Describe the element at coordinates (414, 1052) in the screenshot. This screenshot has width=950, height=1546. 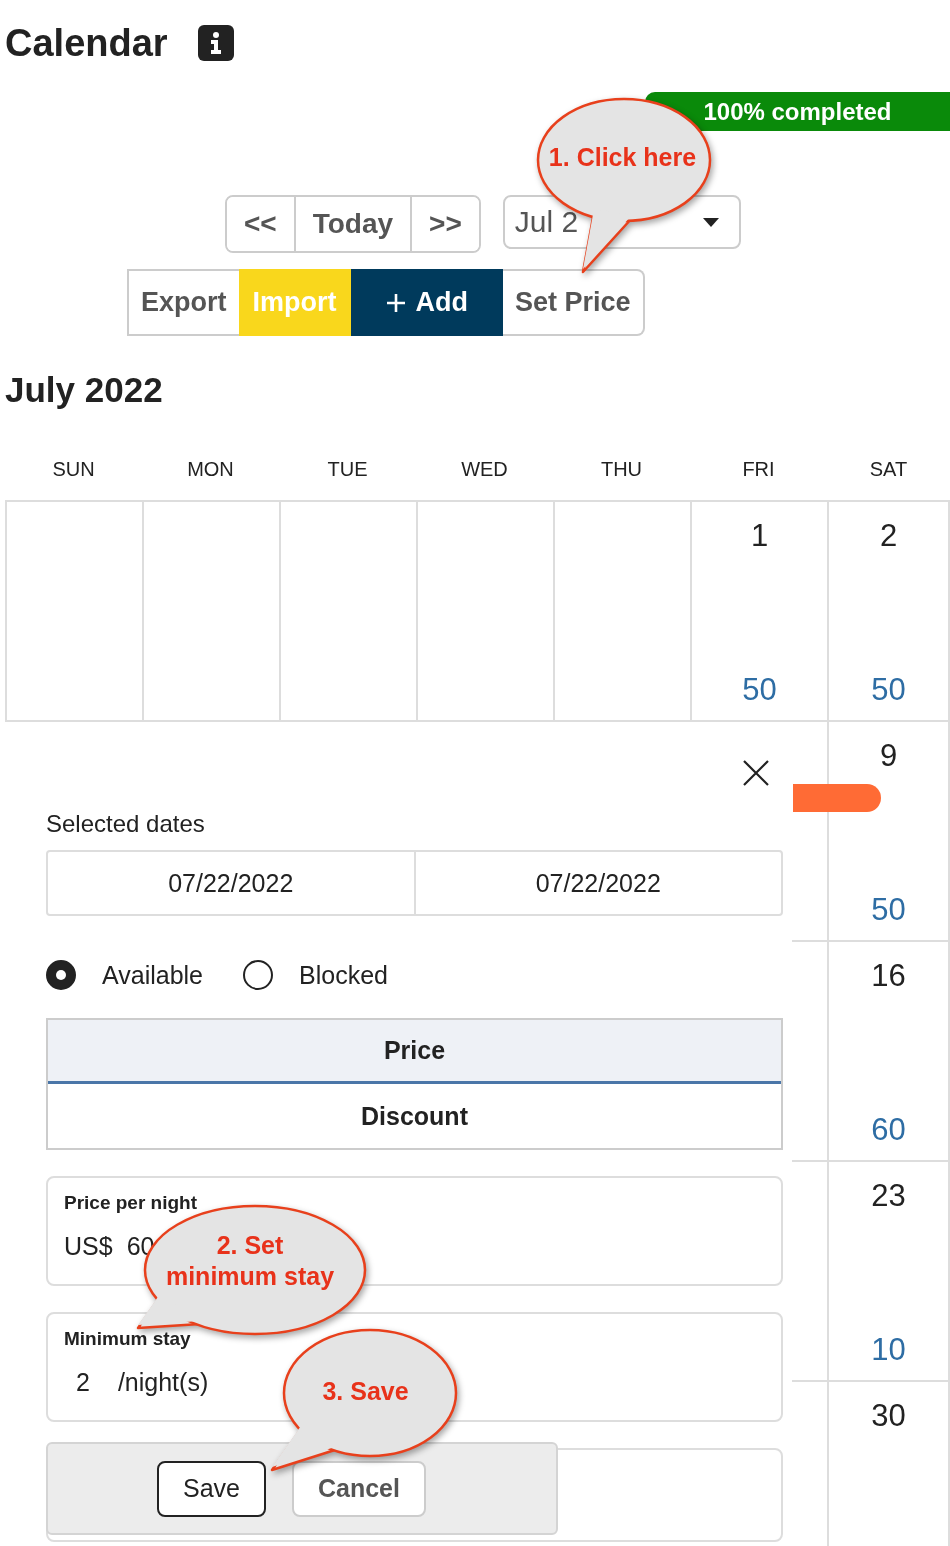
I see `tab: Price` at that location.